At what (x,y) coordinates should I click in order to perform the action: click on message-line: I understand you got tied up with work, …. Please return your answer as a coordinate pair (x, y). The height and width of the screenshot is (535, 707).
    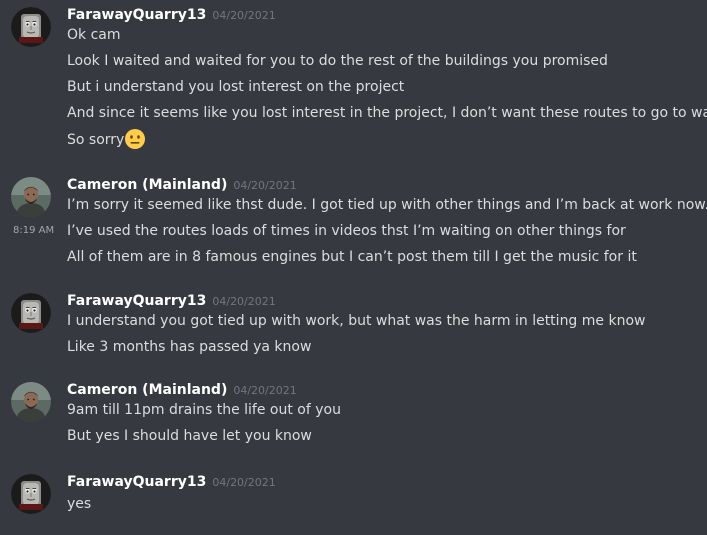
    Looking at the image, I should click on (356, 321).